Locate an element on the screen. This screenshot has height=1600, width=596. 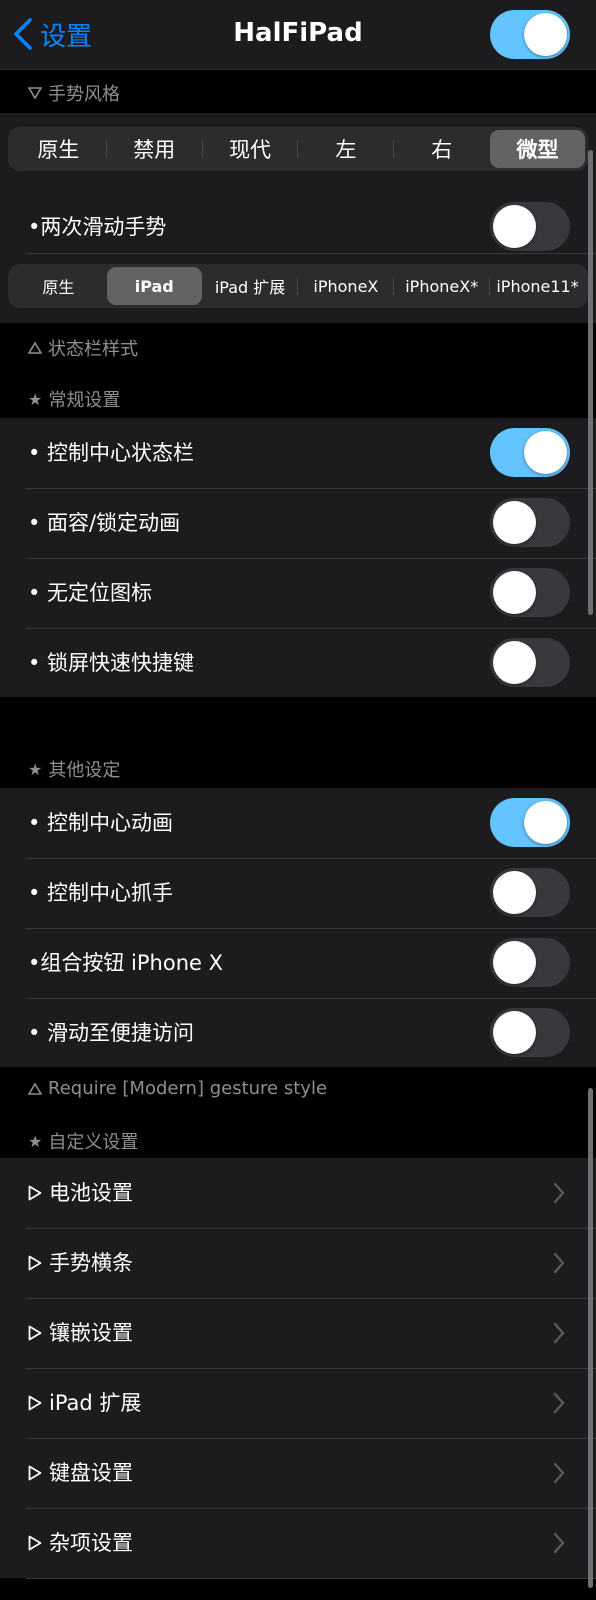
navigation-bar: 设置 HalFiPad is located at coordinates (298, 35).